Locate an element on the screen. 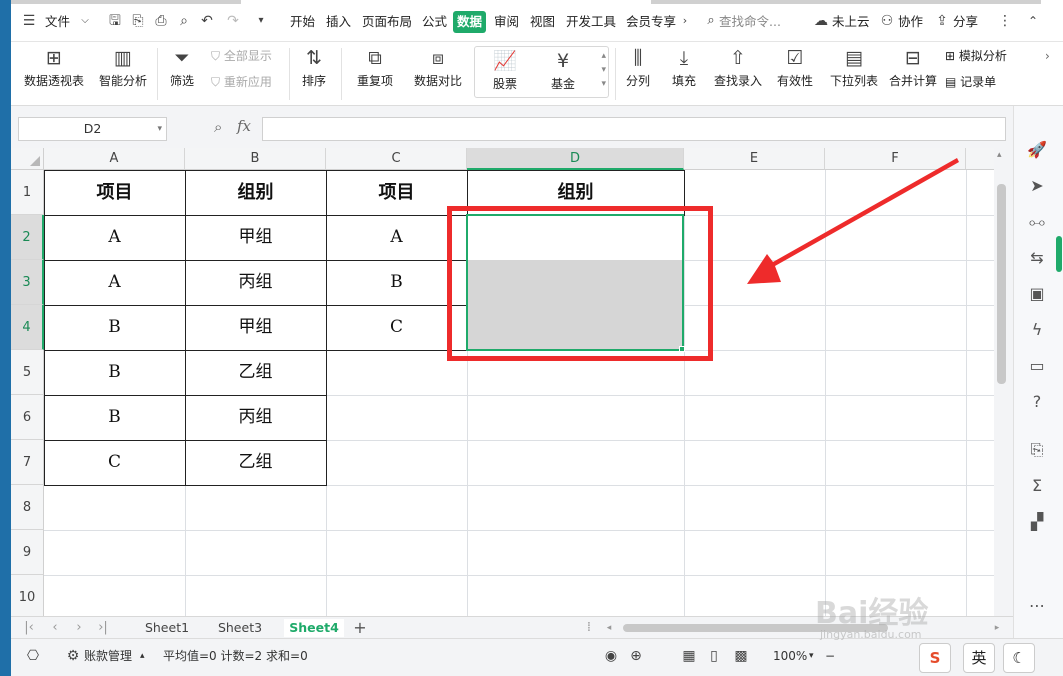 The width and height of the screenshot is (1063, 676). data-compare-button: ⧈ 数据对比 is located at coordinates (438, 72).